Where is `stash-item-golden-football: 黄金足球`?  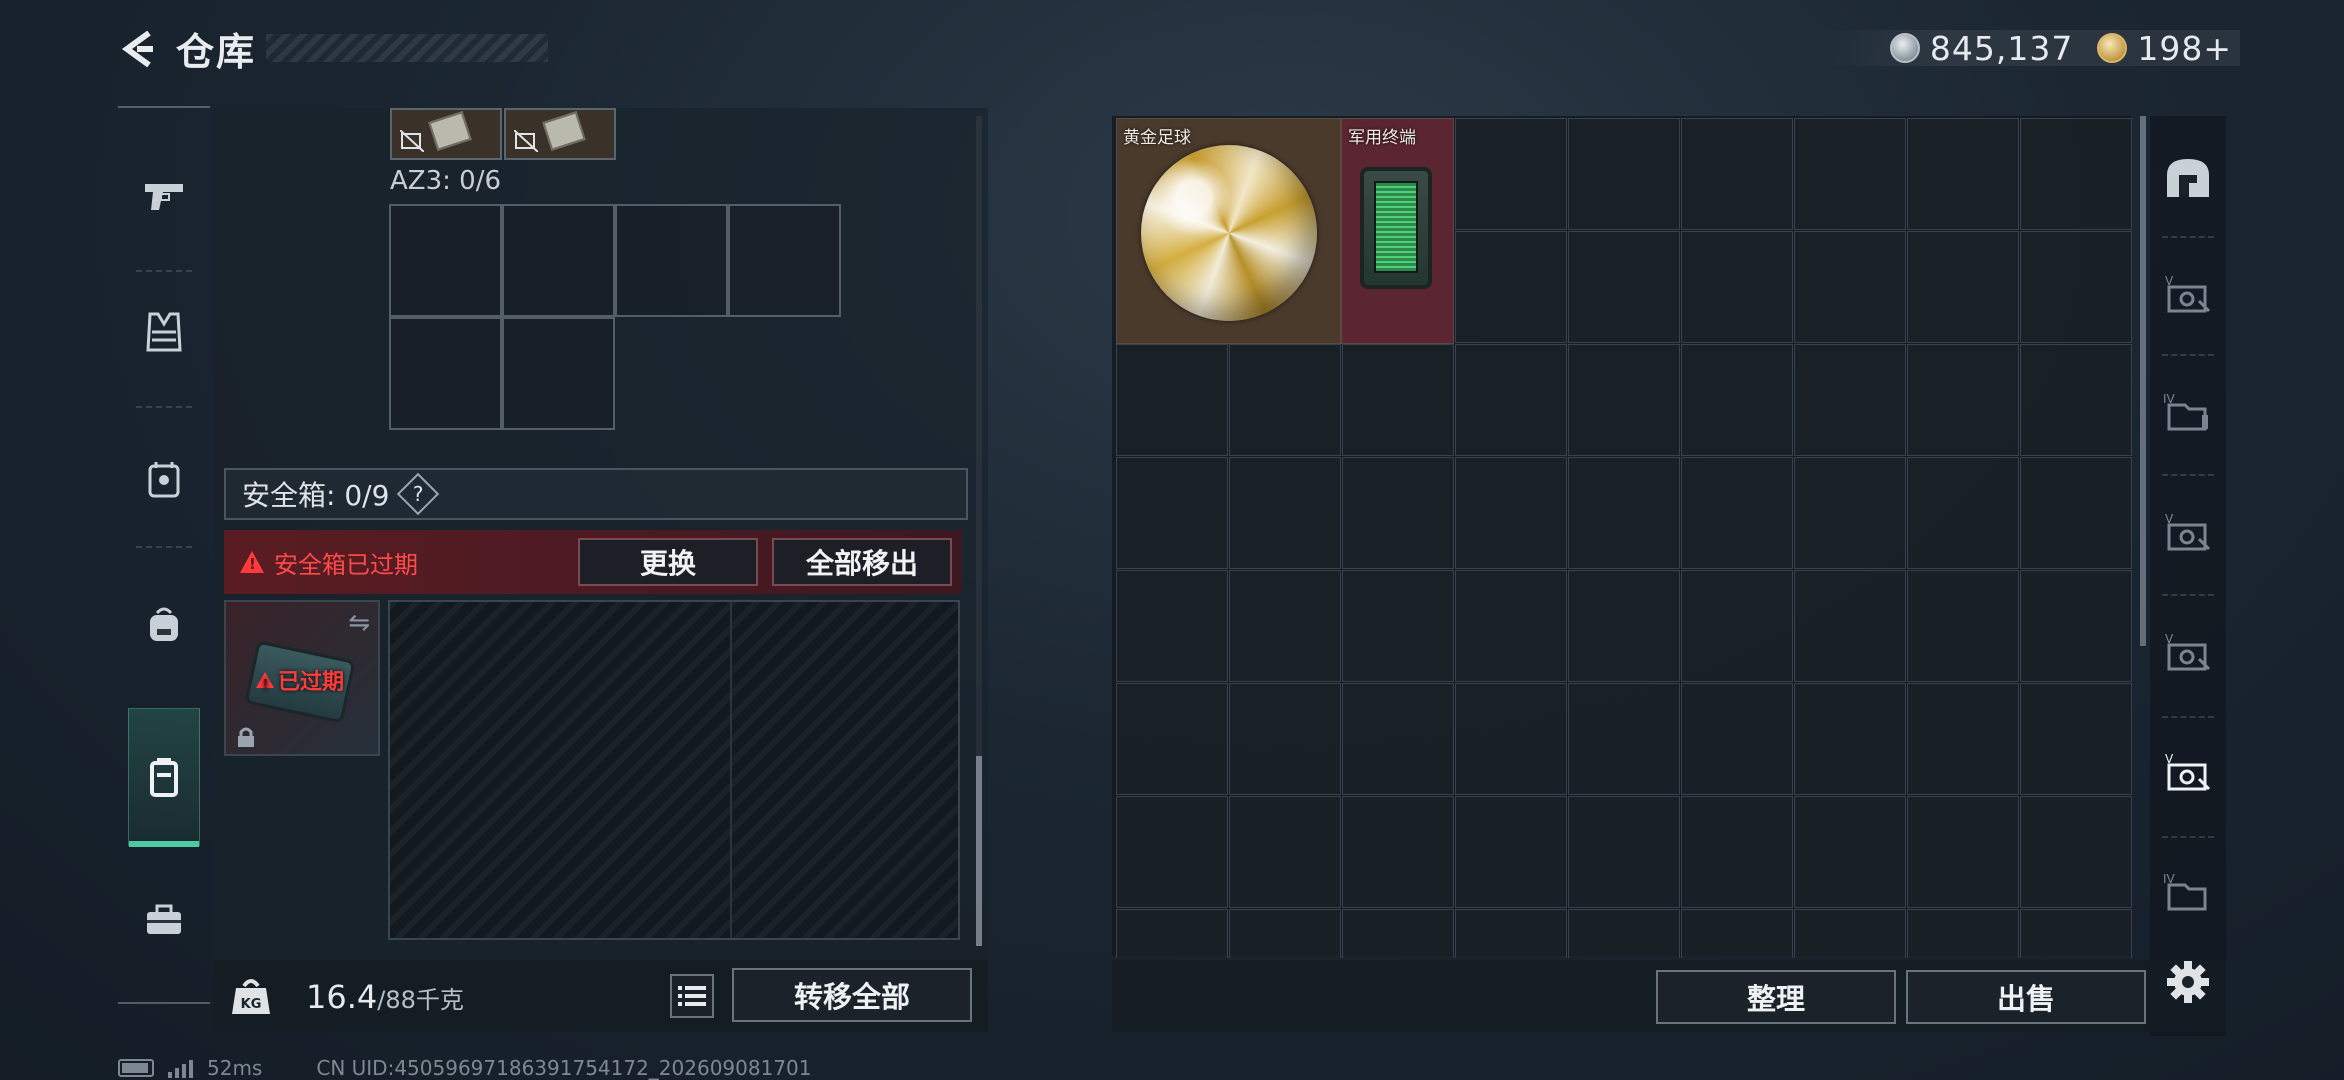
stash-item-golden-football: 黄金足球 is located at coordinates (1228, 231).